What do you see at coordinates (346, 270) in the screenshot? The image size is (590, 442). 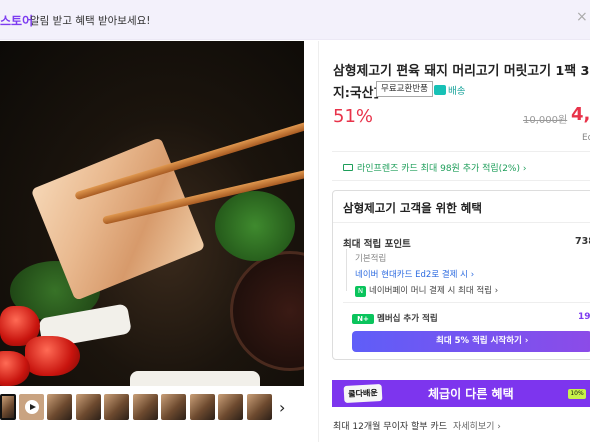 I see `tree-line` at bounding box center [346, 270].